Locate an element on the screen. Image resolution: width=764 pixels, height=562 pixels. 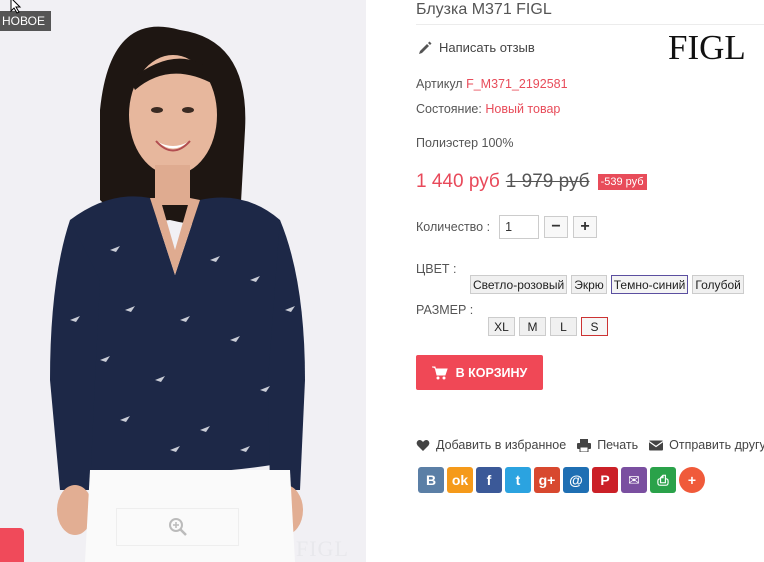
size-options: XL M L S is located at coordinates (548, 326).